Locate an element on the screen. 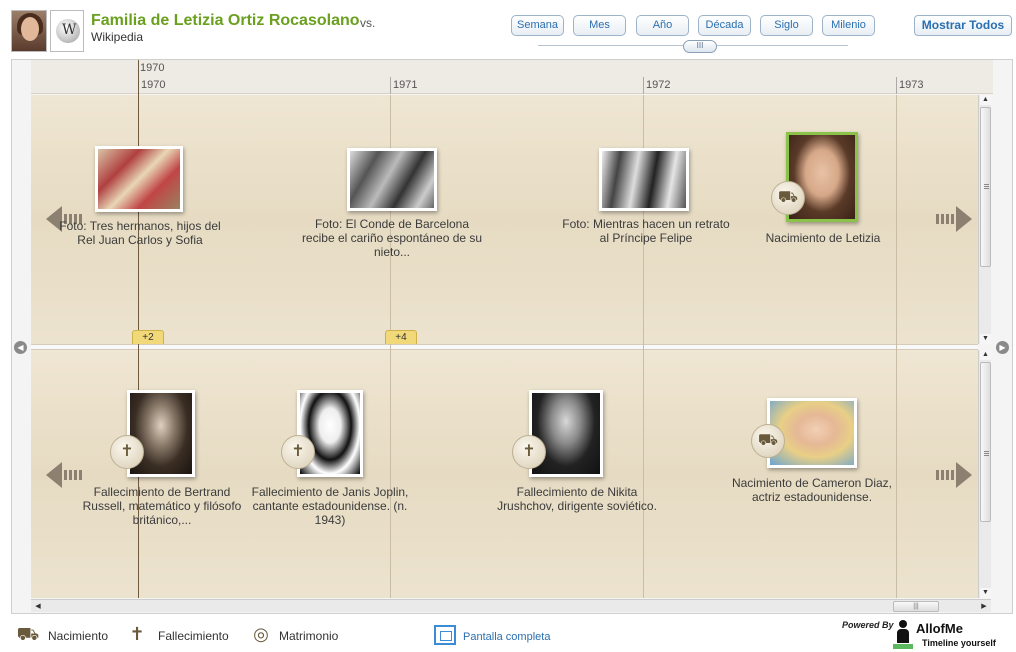  versus-label: vs. is located at coordinates (368, 23).